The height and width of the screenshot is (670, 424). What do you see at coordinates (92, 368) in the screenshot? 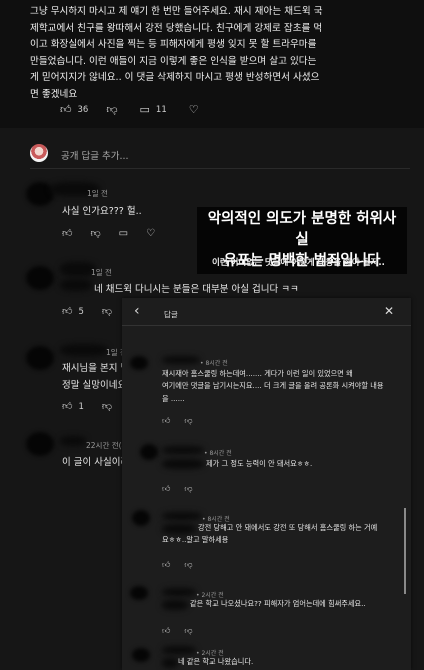
I see `reply-line: 재시님을 본지 별` at bounding box center [92, 368].